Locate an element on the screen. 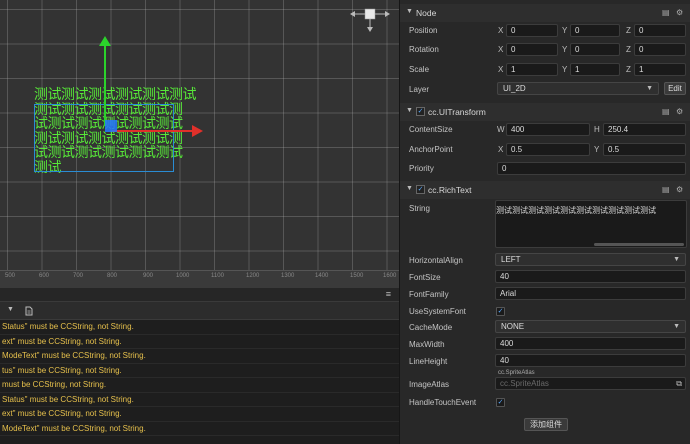  scale-label: Scale is located at coordinates (419, 69).